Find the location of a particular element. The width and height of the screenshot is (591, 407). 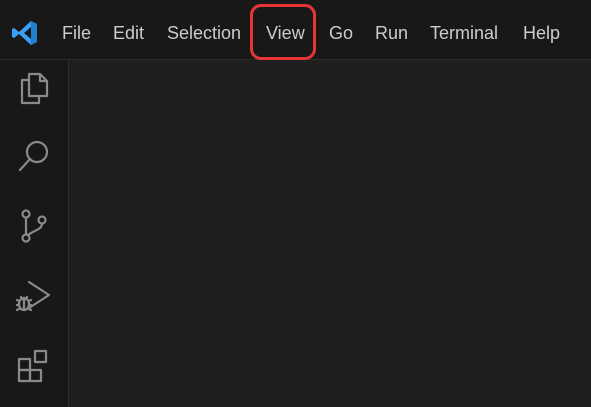

activity-run-debug is located at coordinates (34, 296).